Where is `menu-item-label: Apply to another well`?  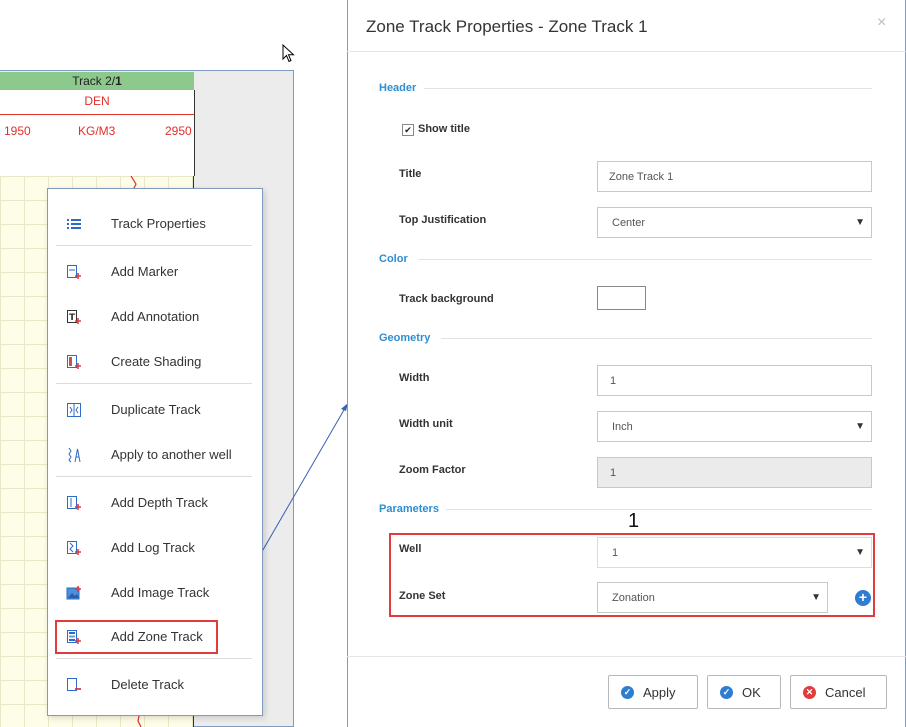
menu-item-label: Apply to another well is located at coordinates (171, 454).